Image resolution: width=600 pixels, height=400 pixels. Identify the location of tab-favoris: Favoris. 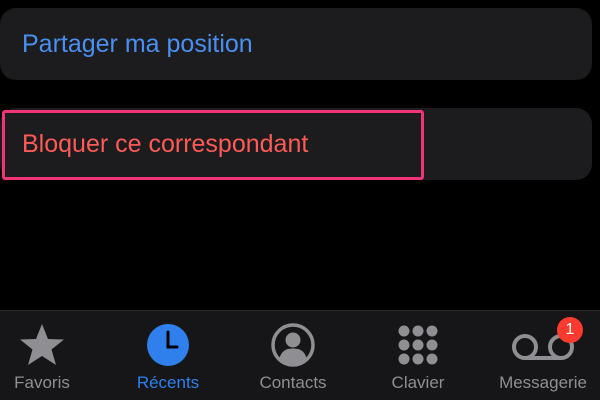
(42, 355).